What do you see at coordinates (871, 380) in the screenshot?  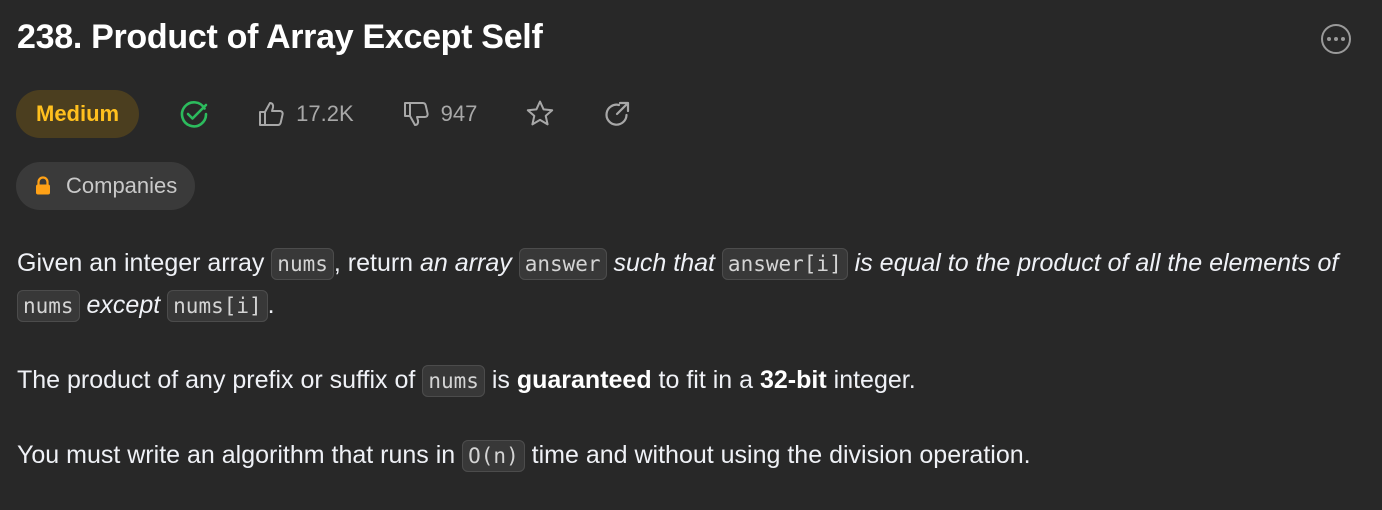 I see `text: integer.` at bounding box center [871, 380].